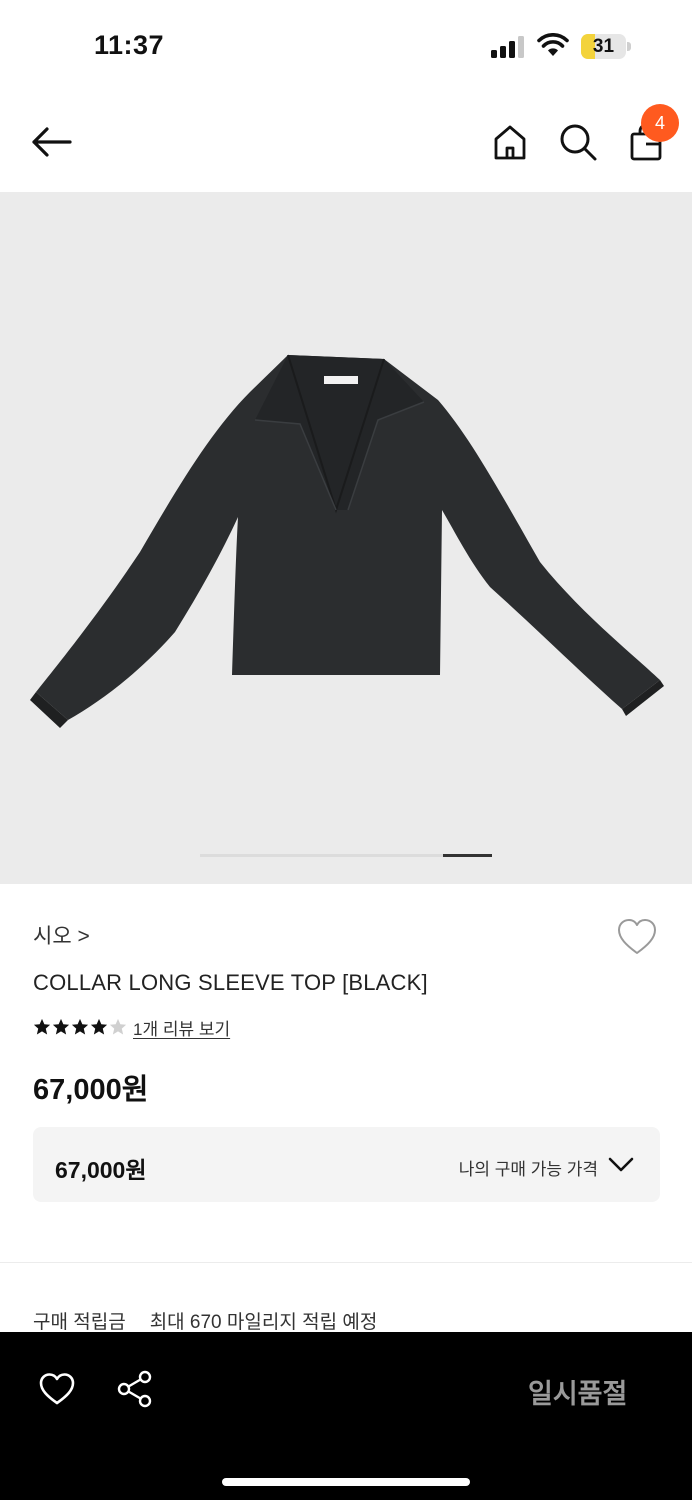 This screenshot has height=1500, width=692. Describe the element at coordinates (467, 855) in the screenshot. I see `carousel-progress-active` at that location.